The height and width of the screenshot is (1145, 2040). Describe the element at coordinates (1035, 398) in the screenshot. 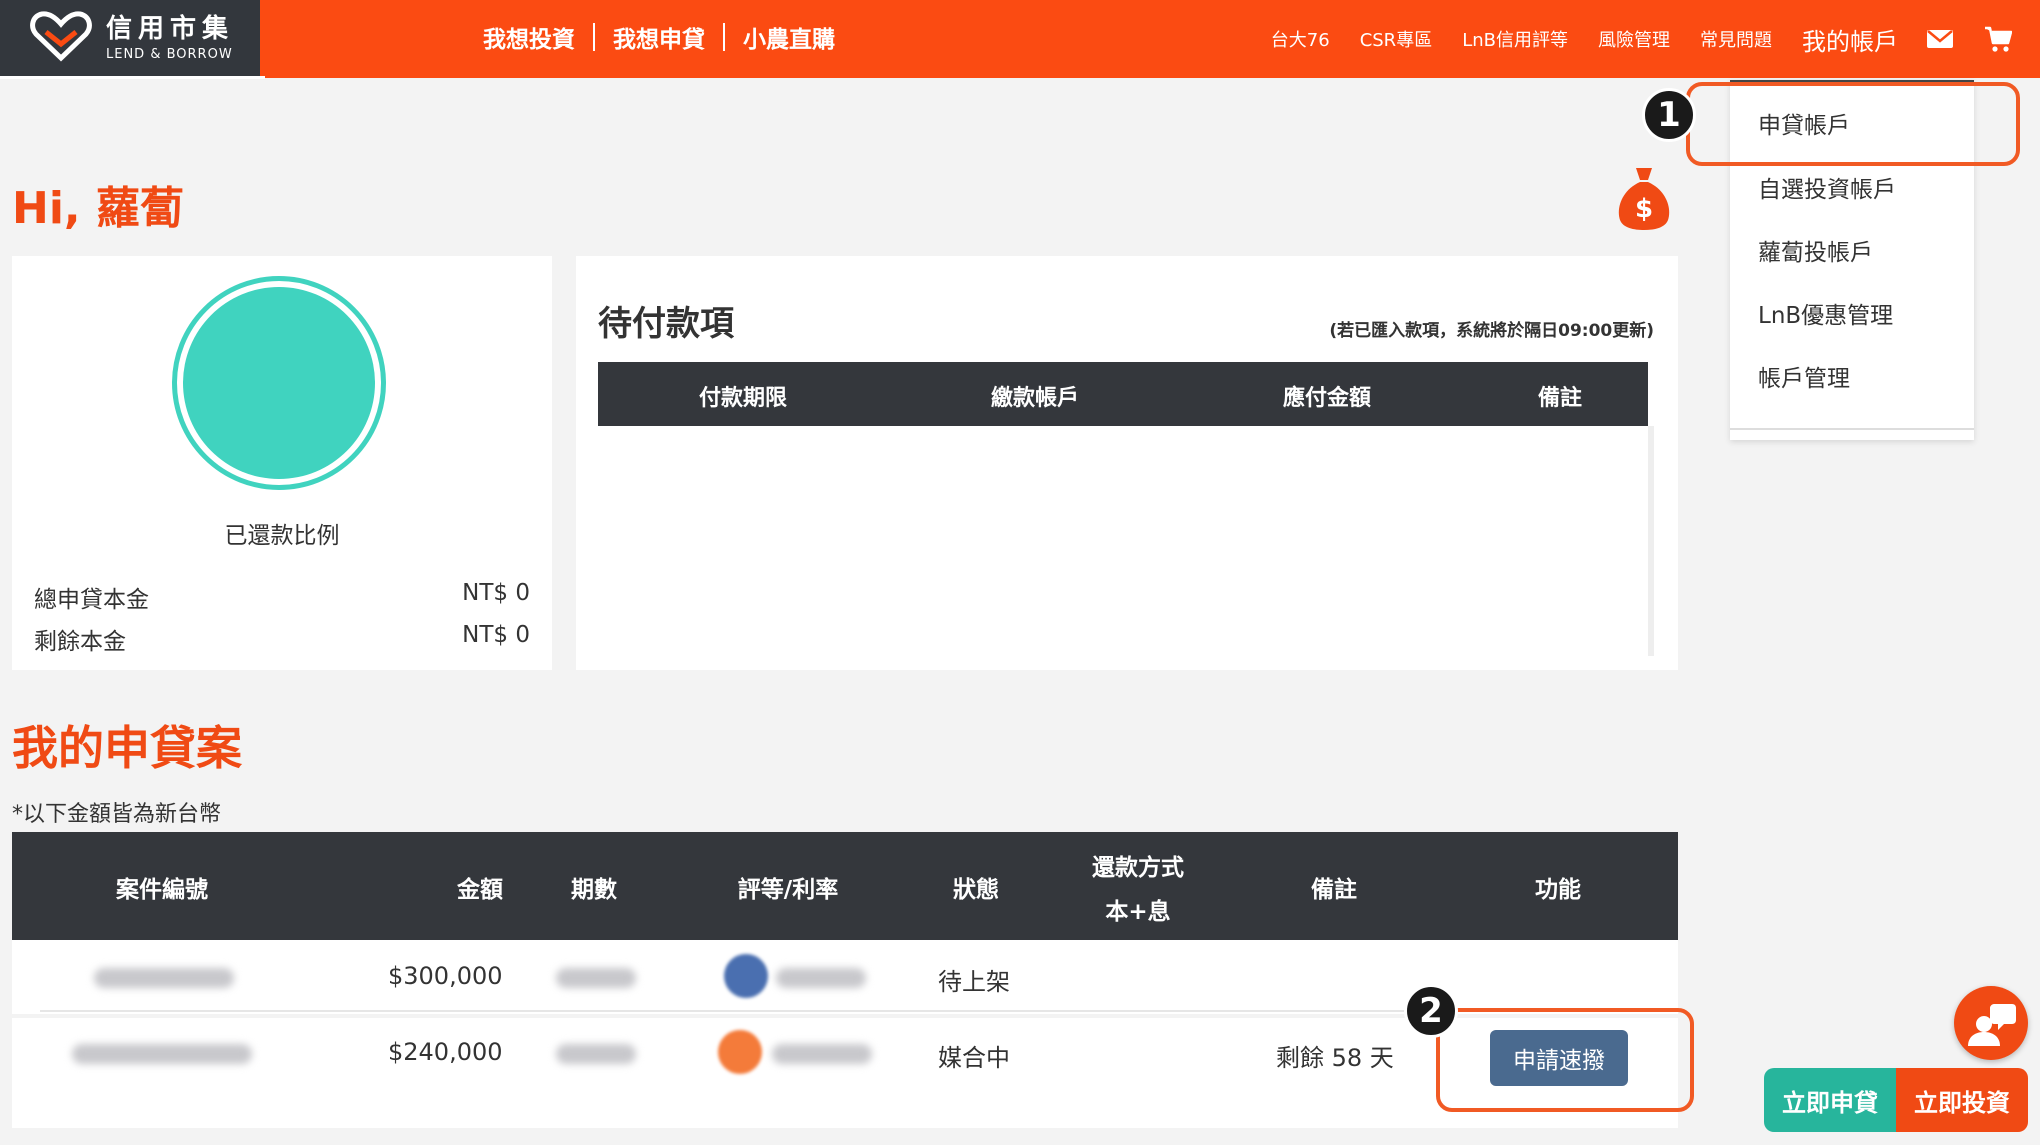

I see `col-payment-account: 繳款帳戶` at that location.